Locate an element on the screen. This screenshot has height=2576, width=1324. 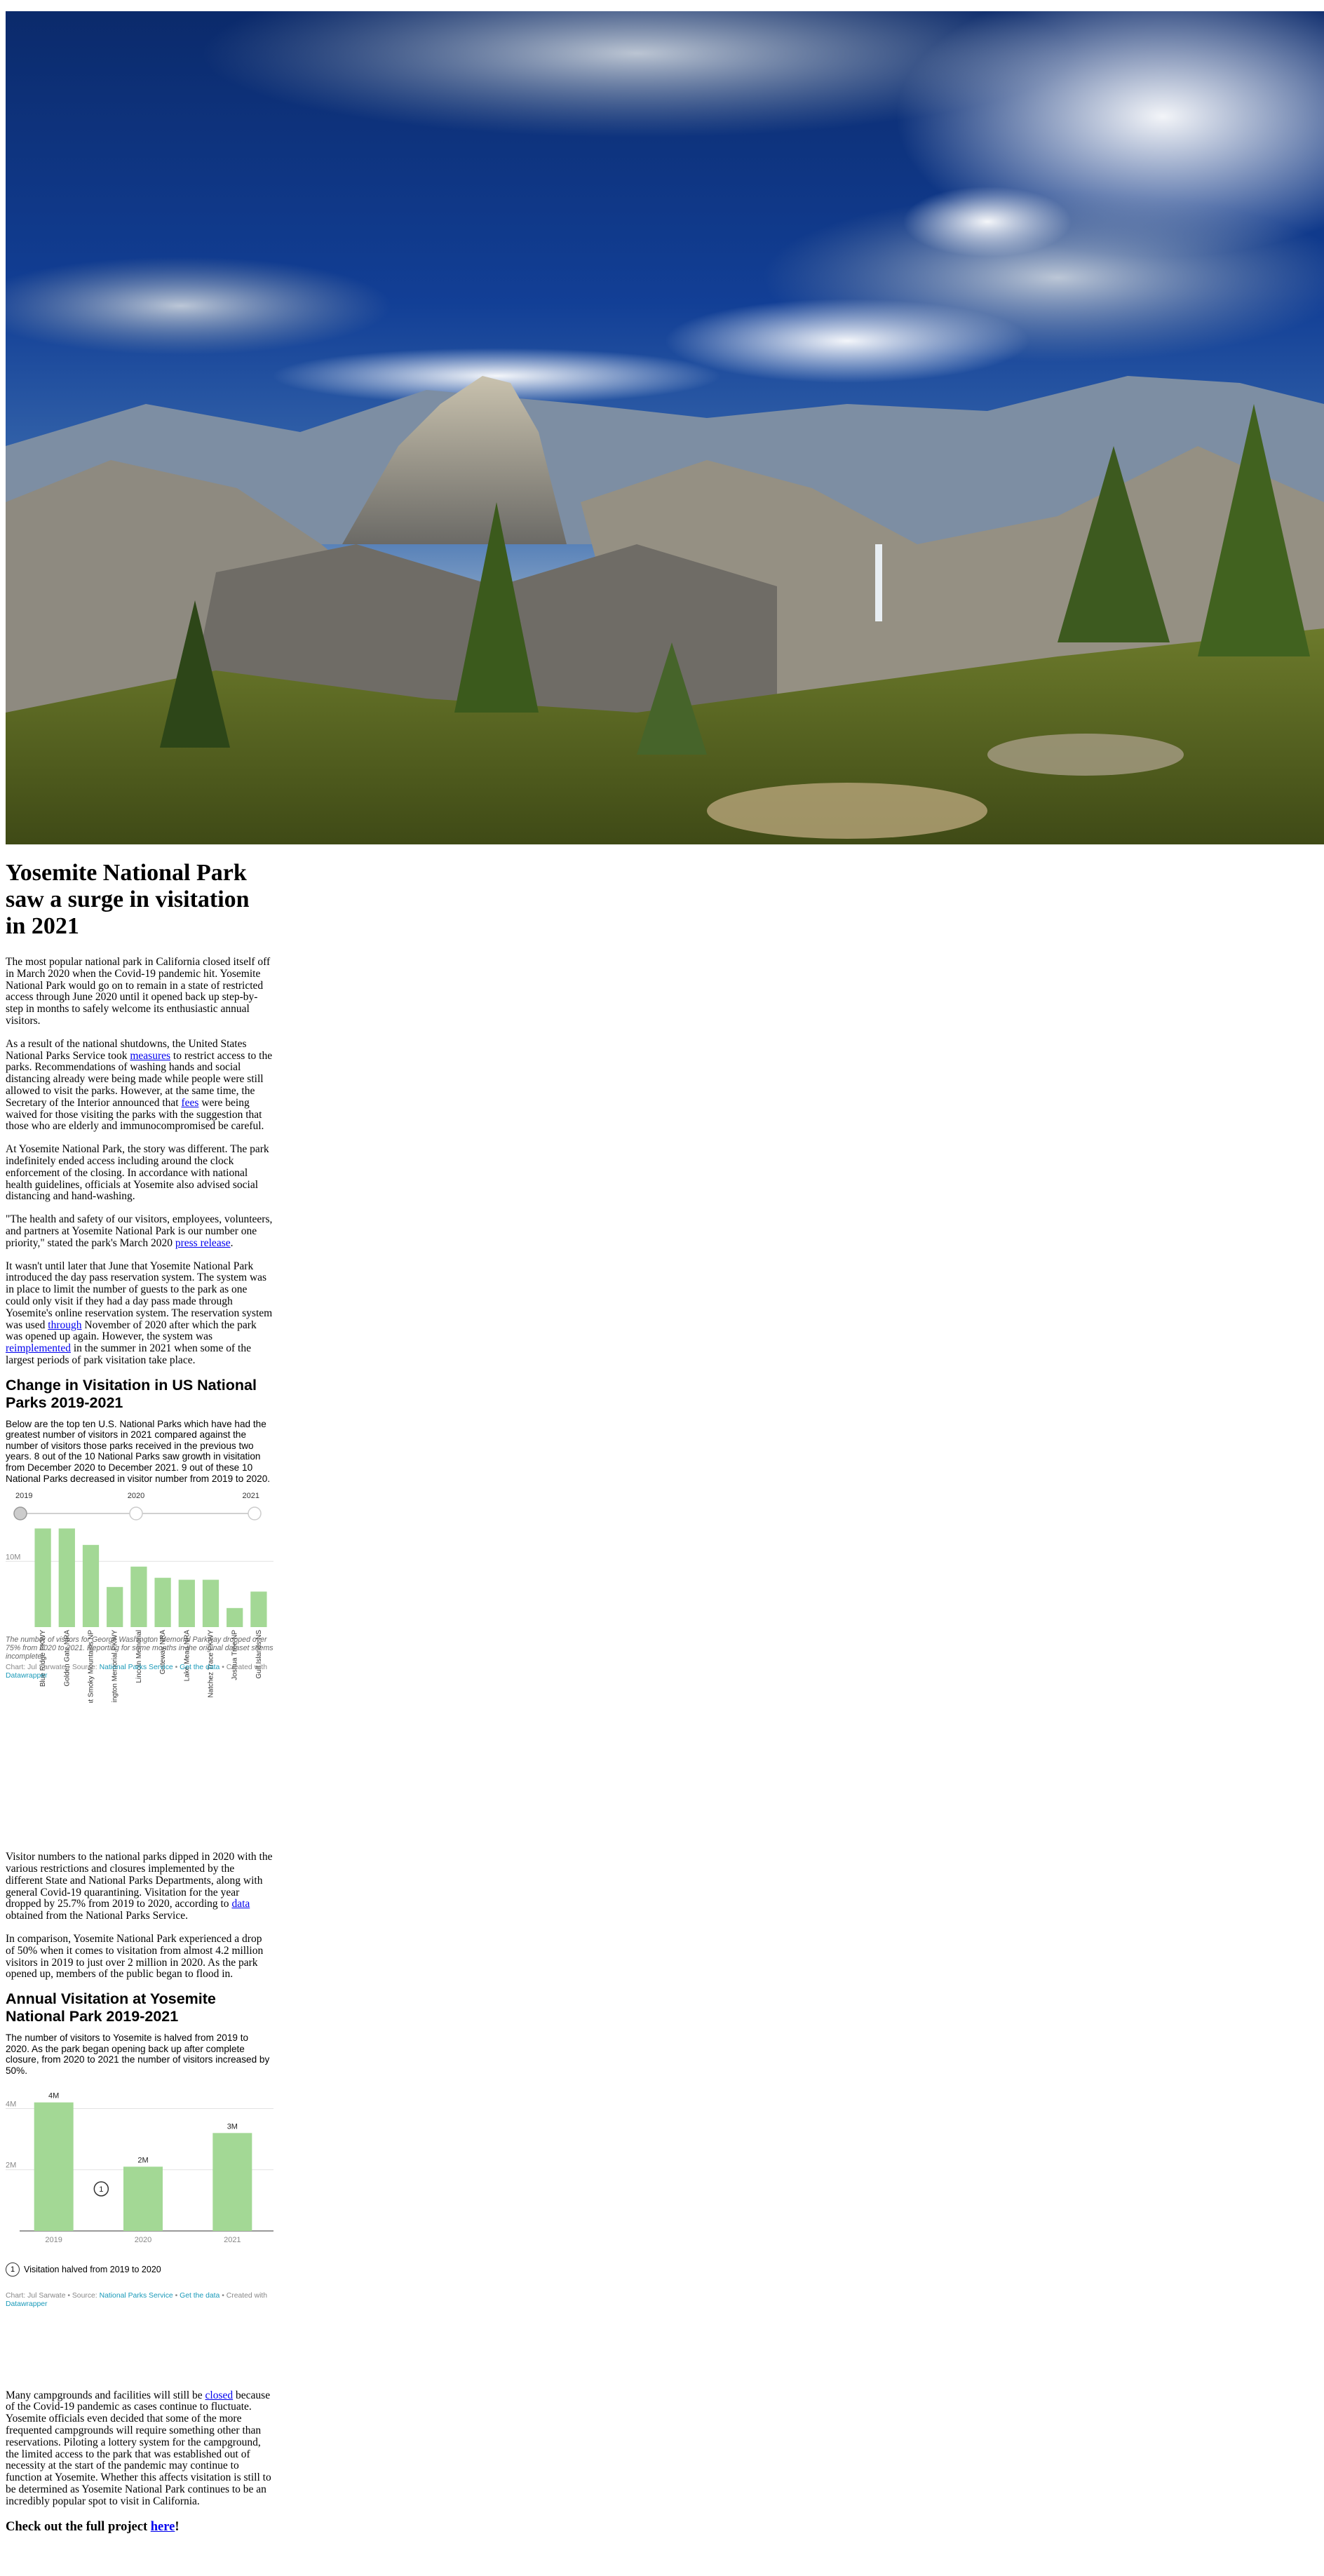
slider-year-label: 2020 is located at coordinates (136, 1496).